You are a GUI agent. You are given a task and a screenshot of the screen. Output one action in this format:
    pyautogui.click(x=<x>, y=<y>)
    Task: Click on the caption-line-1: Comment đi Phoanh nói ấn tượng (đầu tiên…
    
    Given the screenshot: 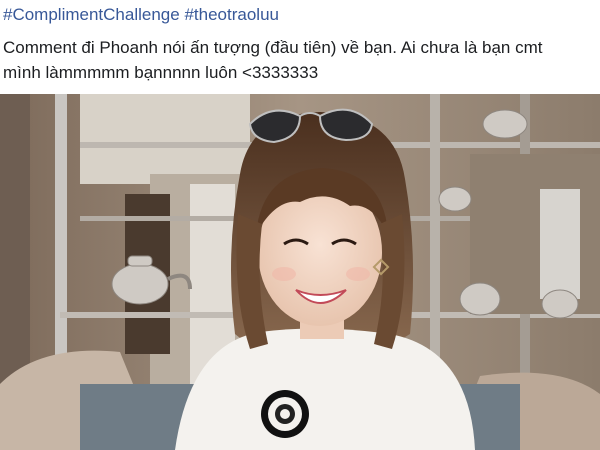 What is the action you would take?
    pyautogui.click(x=273, y=47)
    